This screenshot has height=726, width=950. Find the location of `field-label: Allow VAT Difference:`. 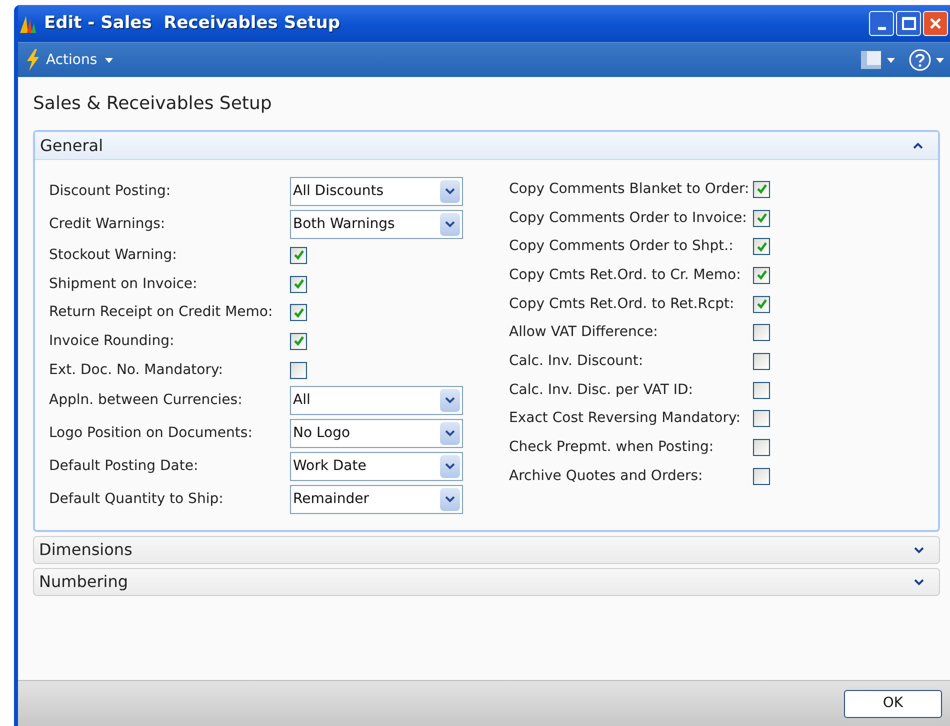

field-label: Allow VAT Difference: is located at coordinates (584, 332).